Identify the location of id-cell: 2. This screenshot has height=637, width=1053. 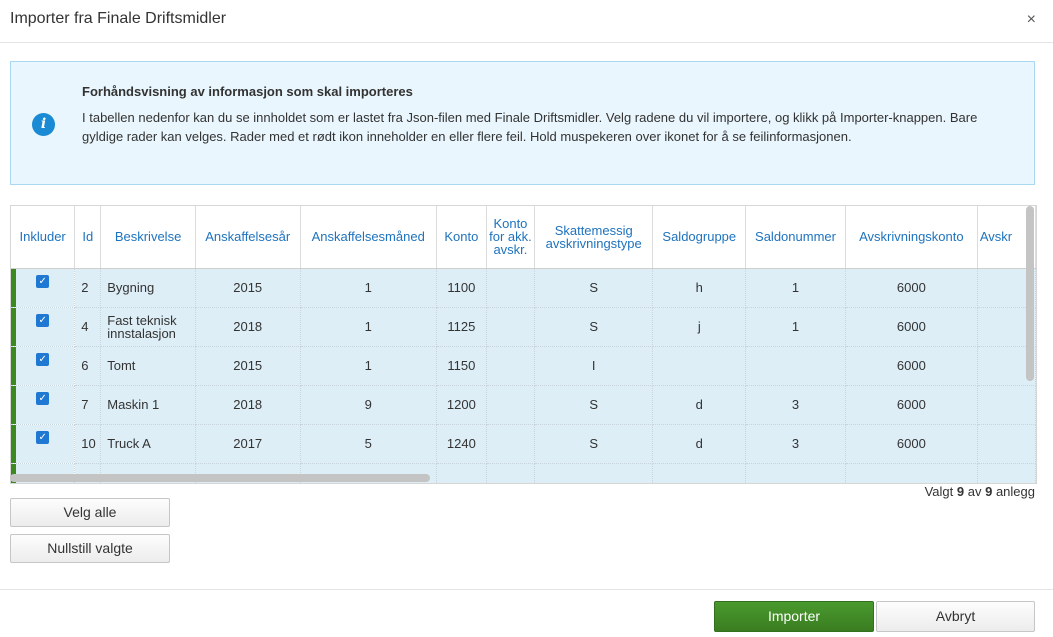
(88, 288).